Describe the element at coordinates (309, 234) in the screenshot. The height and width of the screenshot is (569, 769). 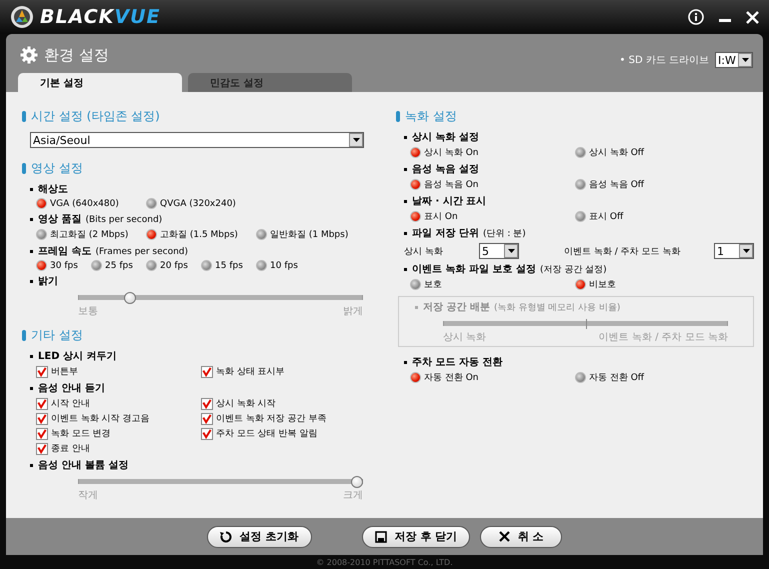
I see `radio-label: 일반화질 (1 Mbps)` at that location.